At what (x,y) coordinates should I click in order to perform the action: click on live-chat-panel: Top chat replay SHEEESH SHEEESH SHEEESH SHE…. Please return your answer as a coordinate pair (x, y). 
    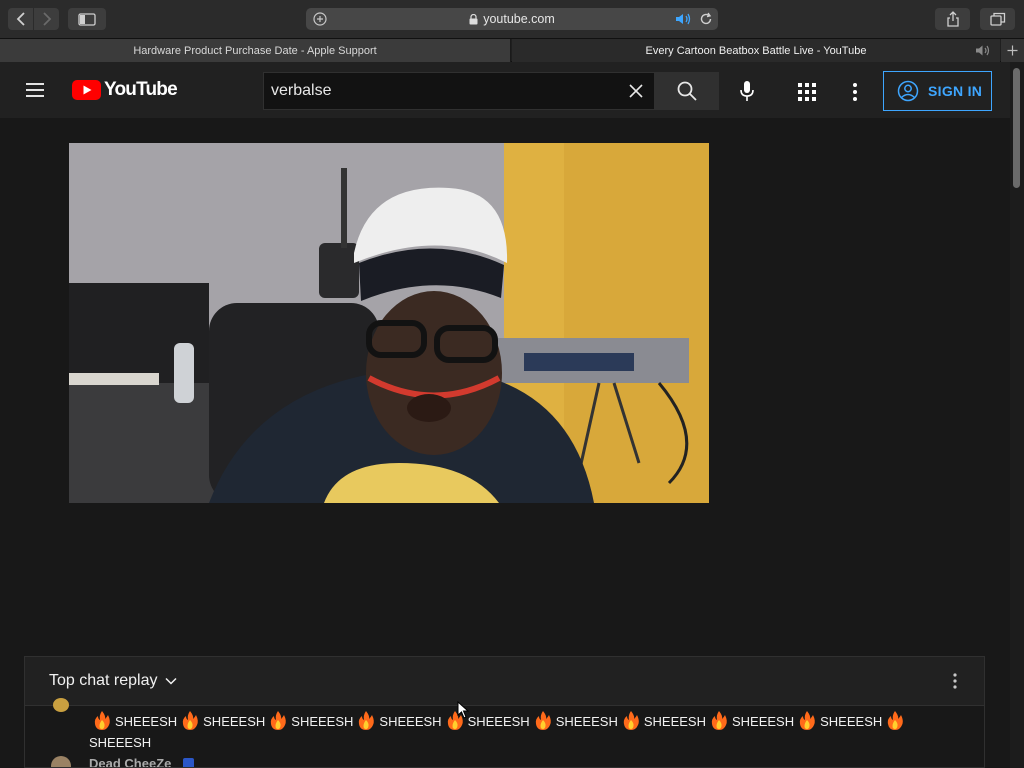
    Looking at the image, I should click on (504, 712).